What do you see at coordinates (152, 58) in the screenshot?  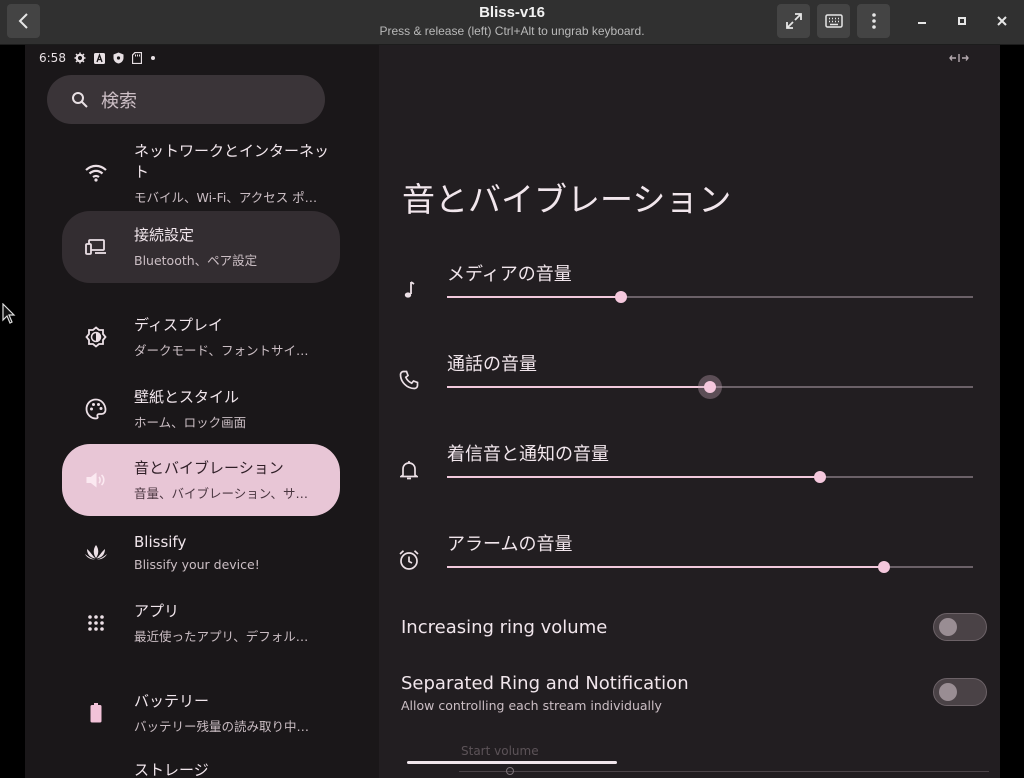 I see `notification-dot-icon` at bounding box center [152, 58].